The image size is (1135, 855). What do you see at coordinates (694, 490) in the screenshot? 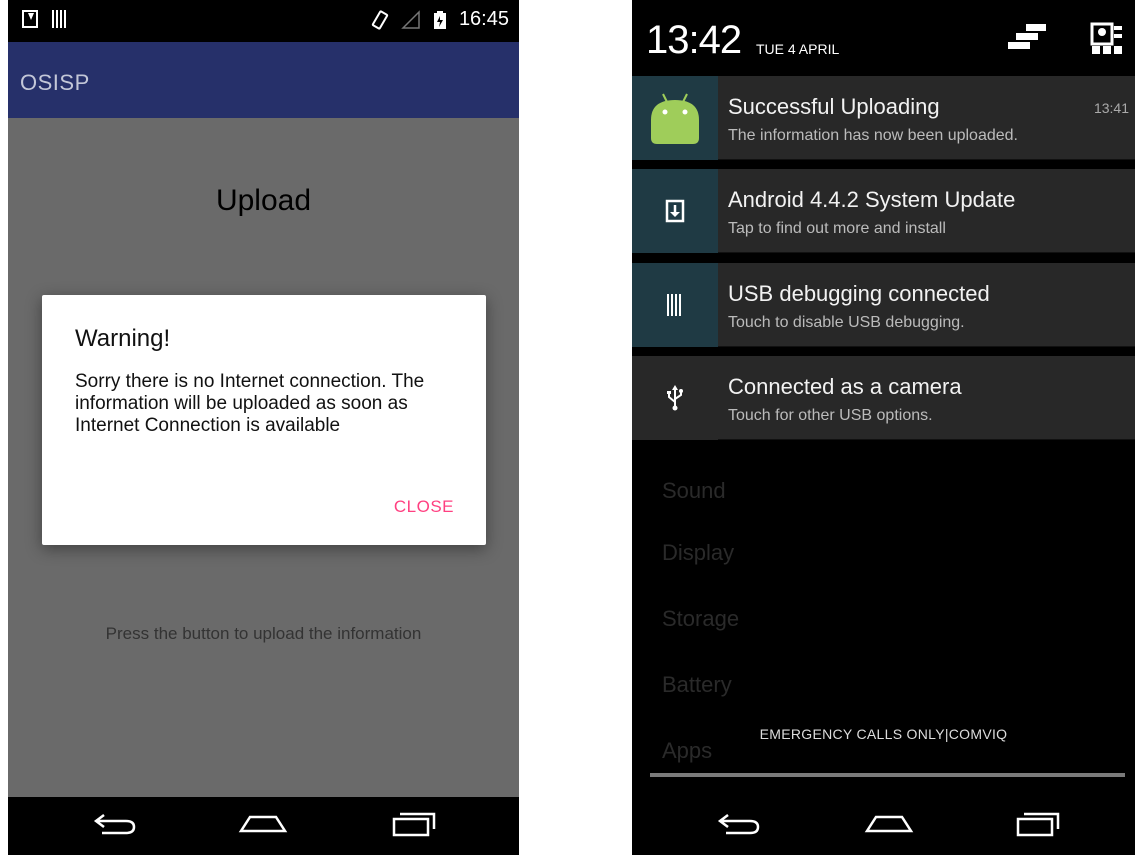
I see `background-setting-sound: Sound` at bounding box center [694, 490].